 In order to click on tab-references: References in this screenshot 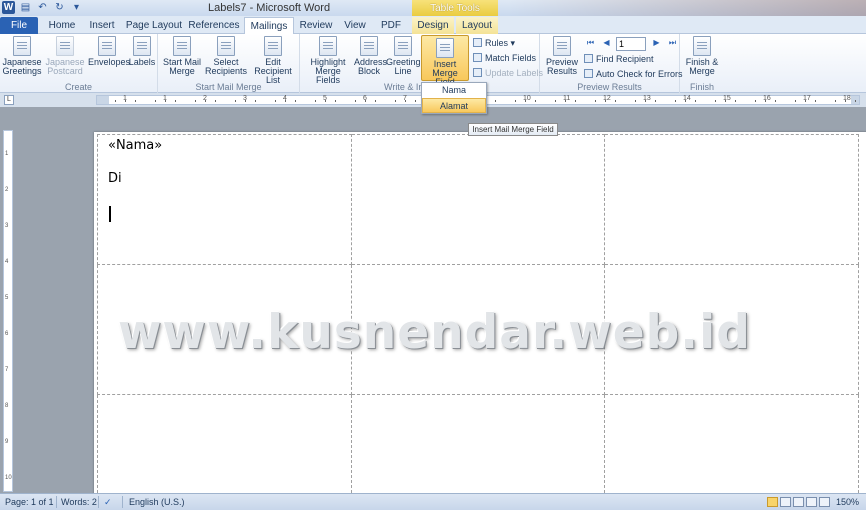, I will do `click(214, 25)`.